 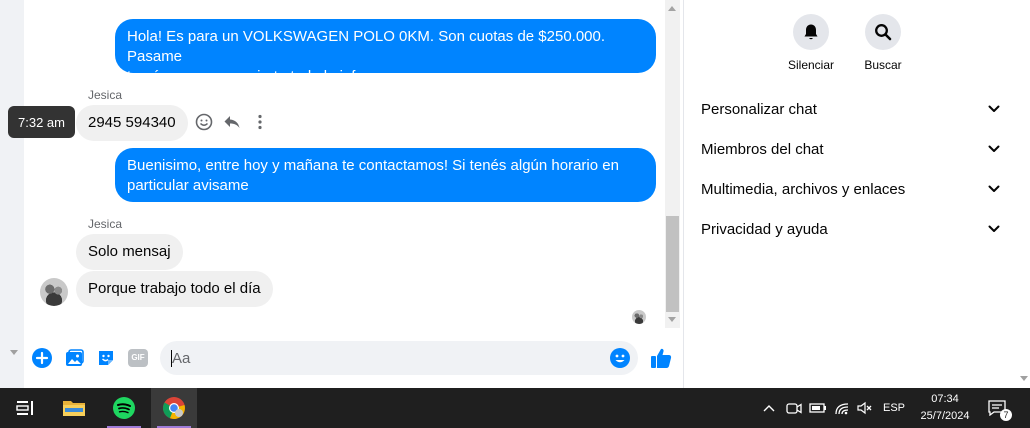 I want to click on volume-button, so click(x=865, y=408).